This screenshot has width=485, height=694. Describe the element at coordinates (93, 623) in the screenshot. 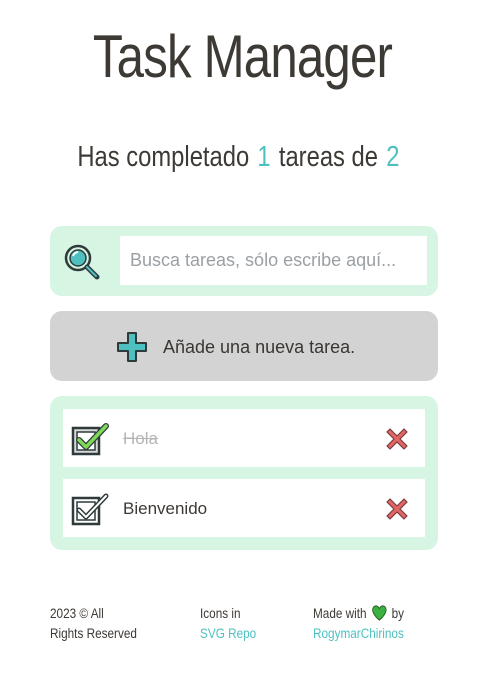

I see `footer-copyright: 2023 © All Rights Reserved` at that location.